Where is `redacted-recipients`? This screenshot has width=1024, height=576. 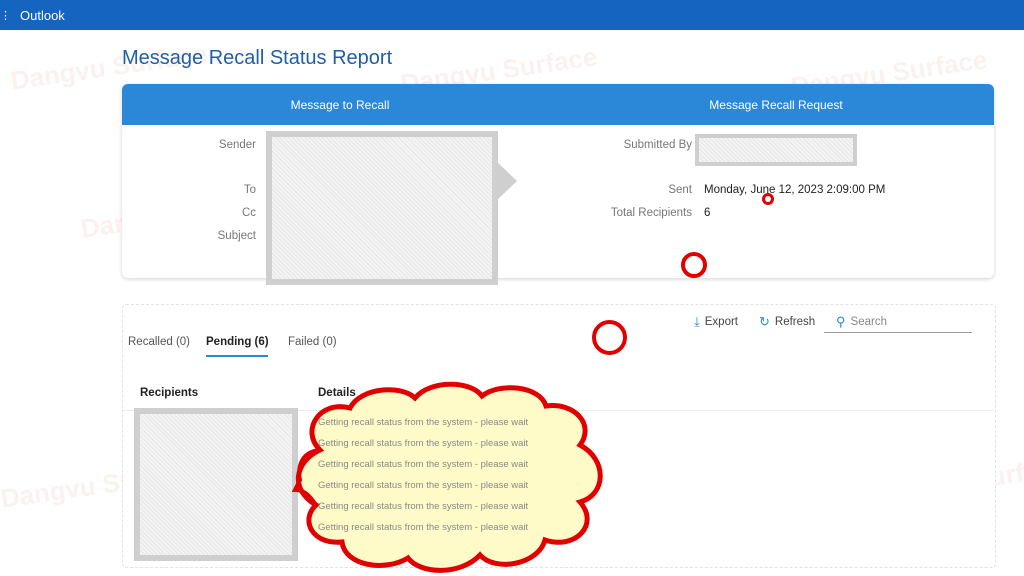 redacted-recipients is located at coordinates (216, 484).